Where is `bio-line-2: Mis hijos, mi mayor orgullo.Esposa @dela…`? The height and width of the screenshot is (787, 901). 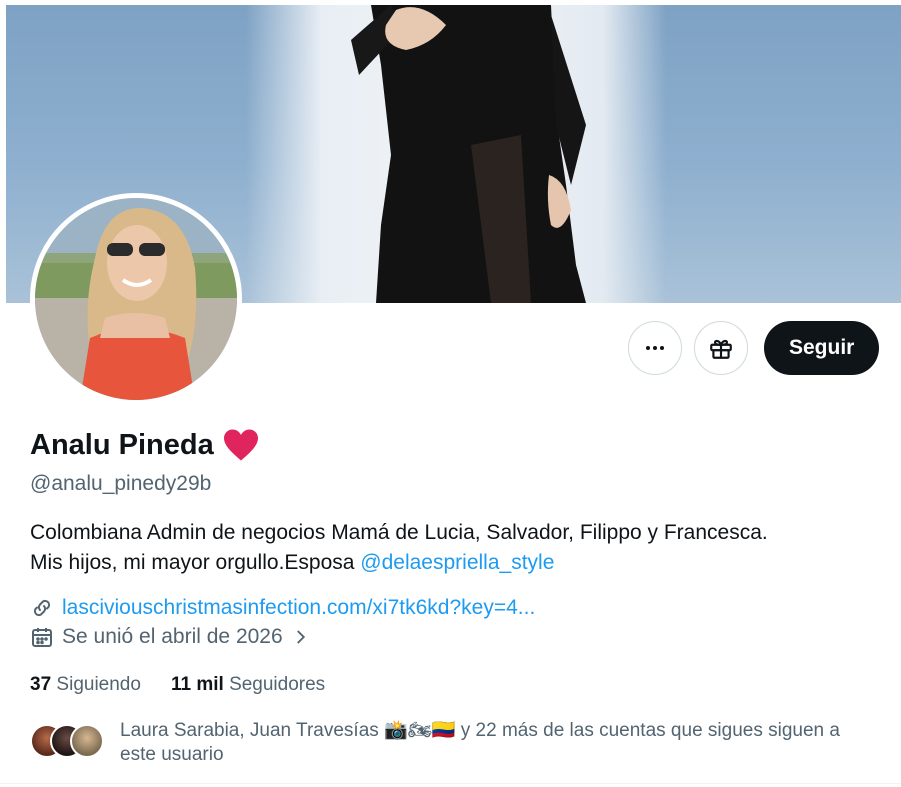 bio-line-2: Mis hijos, mi mayor orgullo.Esposa @dela… is located at coordinates (455, 563).